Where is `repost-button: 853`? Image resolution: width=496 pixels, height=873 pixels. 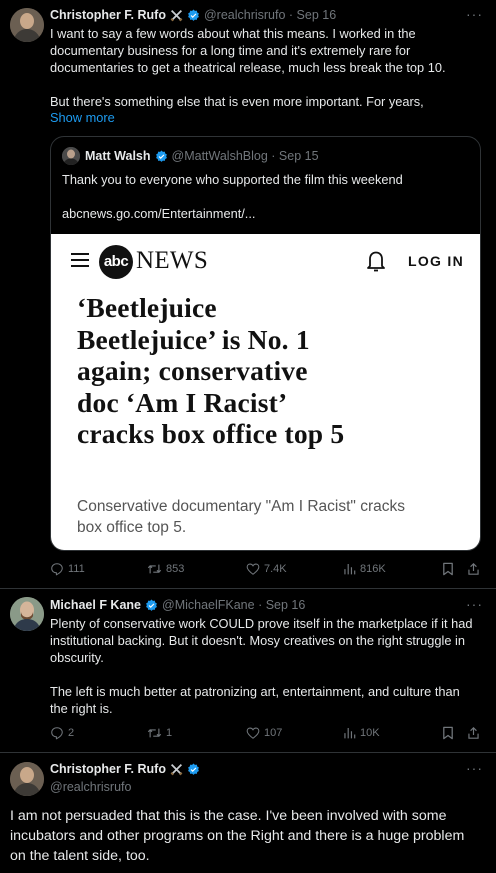 repost-button: 853 is located at coordinates (165, 569).